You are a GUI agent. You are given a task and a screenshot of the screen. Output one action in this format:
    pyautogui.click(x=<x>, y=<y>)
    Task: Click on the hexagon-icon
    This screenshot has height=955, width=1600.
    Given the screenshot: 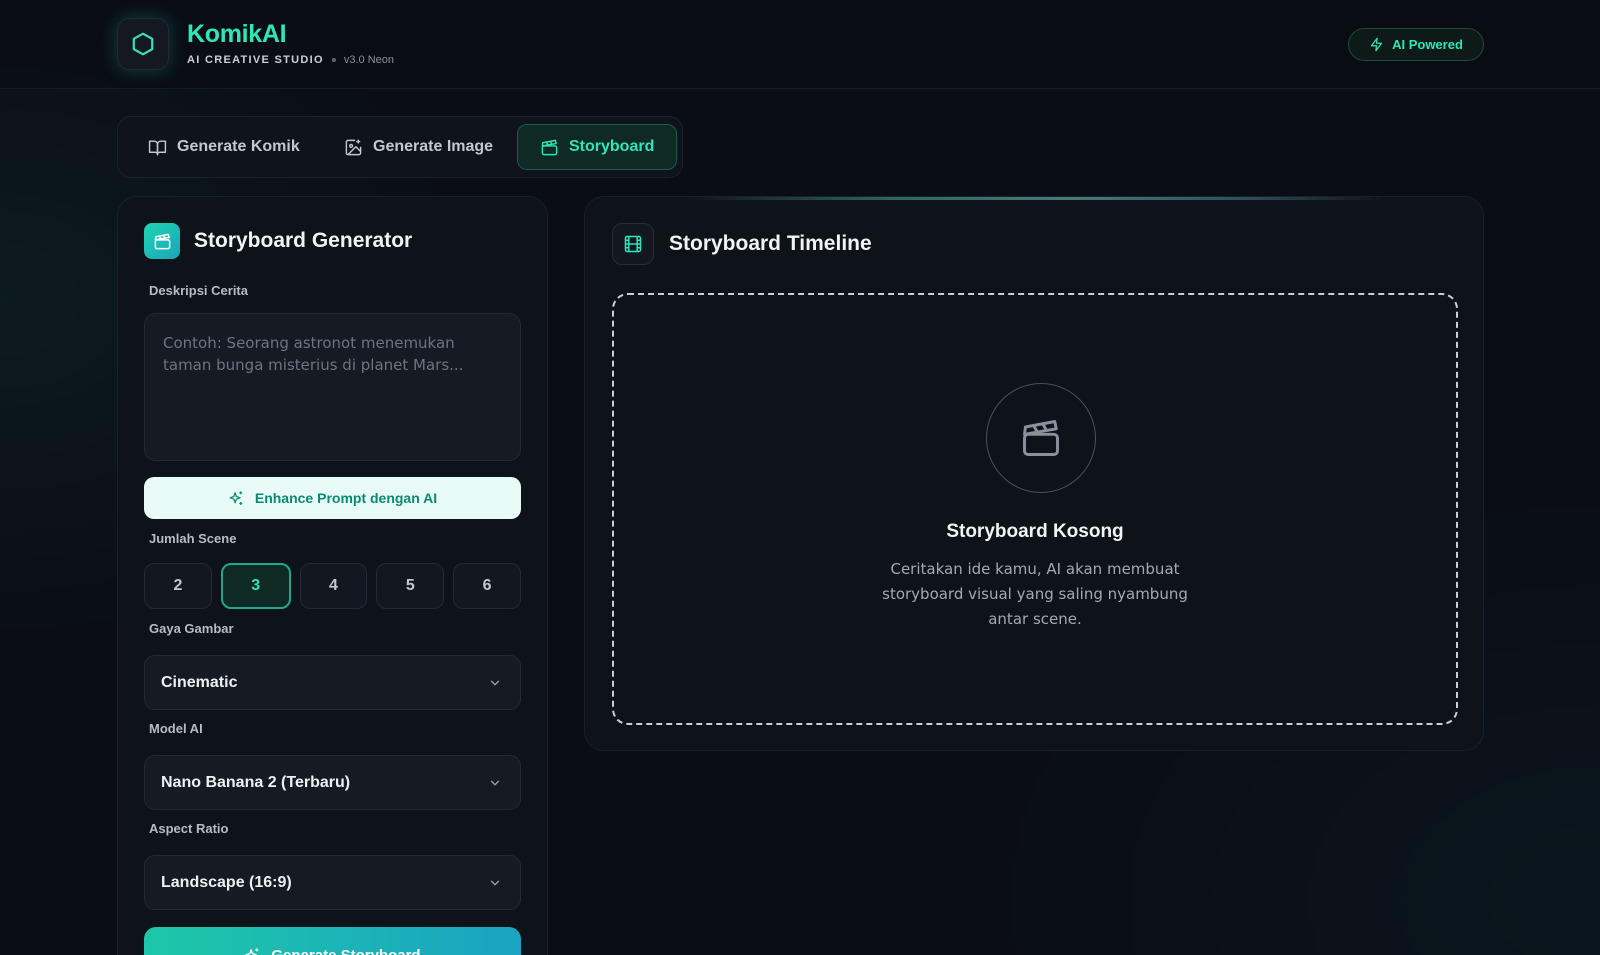 What is the action you would take?
    pyautogui.click(x=143, y=44)
    